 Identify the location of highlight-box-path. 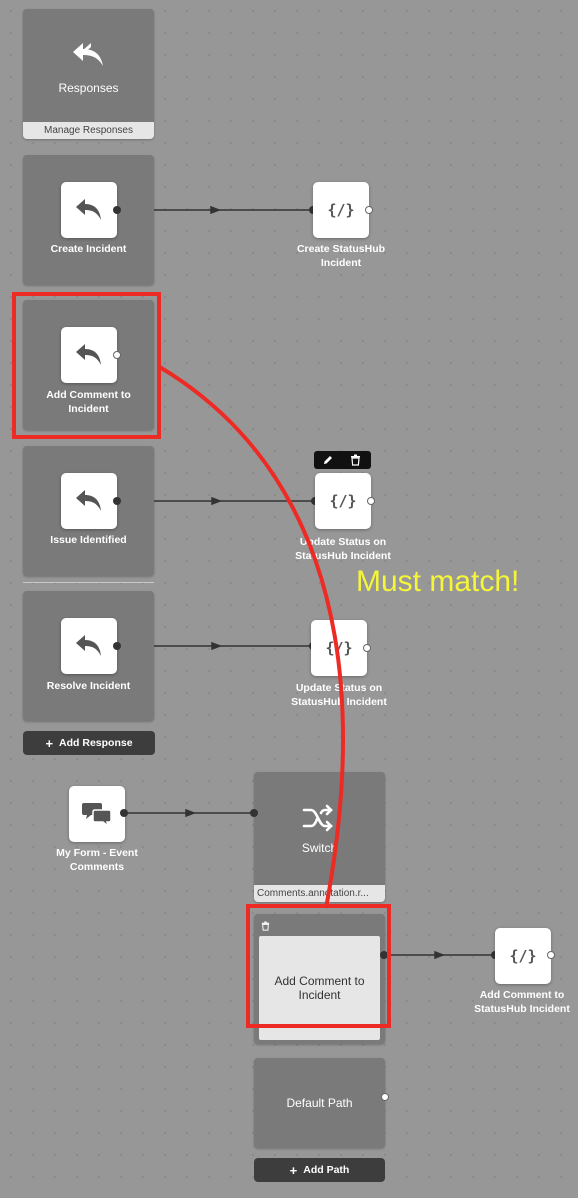
(318, 966).